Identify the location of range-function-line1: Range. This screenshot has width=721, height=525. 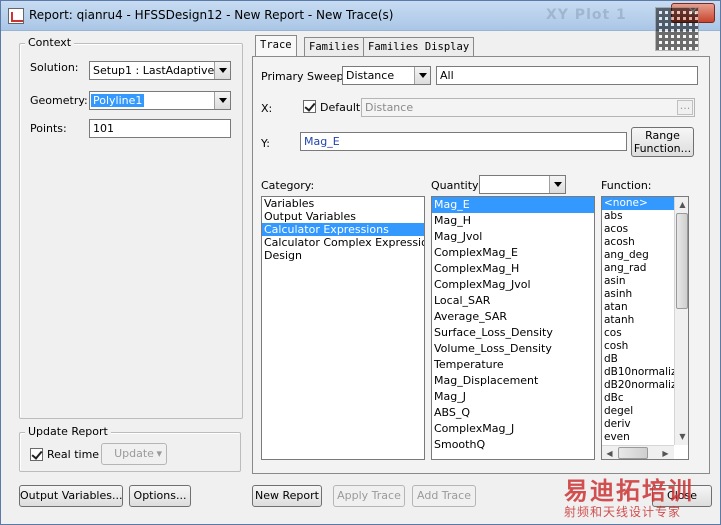
(662, 135).